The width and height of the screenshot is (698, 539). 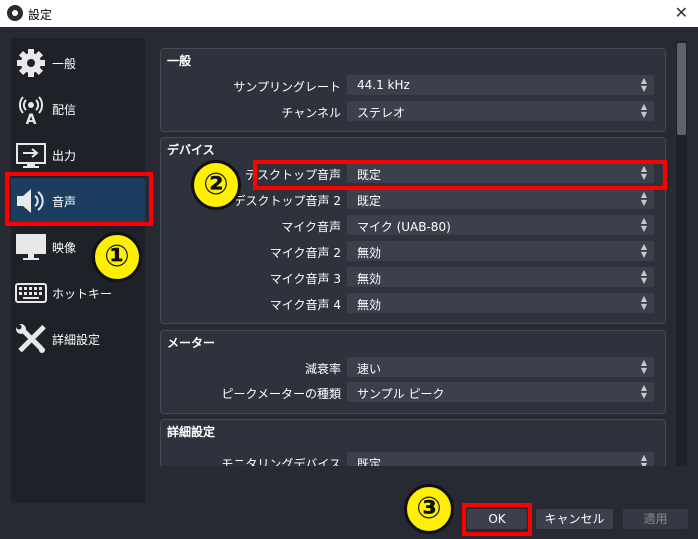 What do you see at coordinates (322, 369) in the screenshot?
I see `decay-rate-label: 減衰率` at bounding box center [322, 369].